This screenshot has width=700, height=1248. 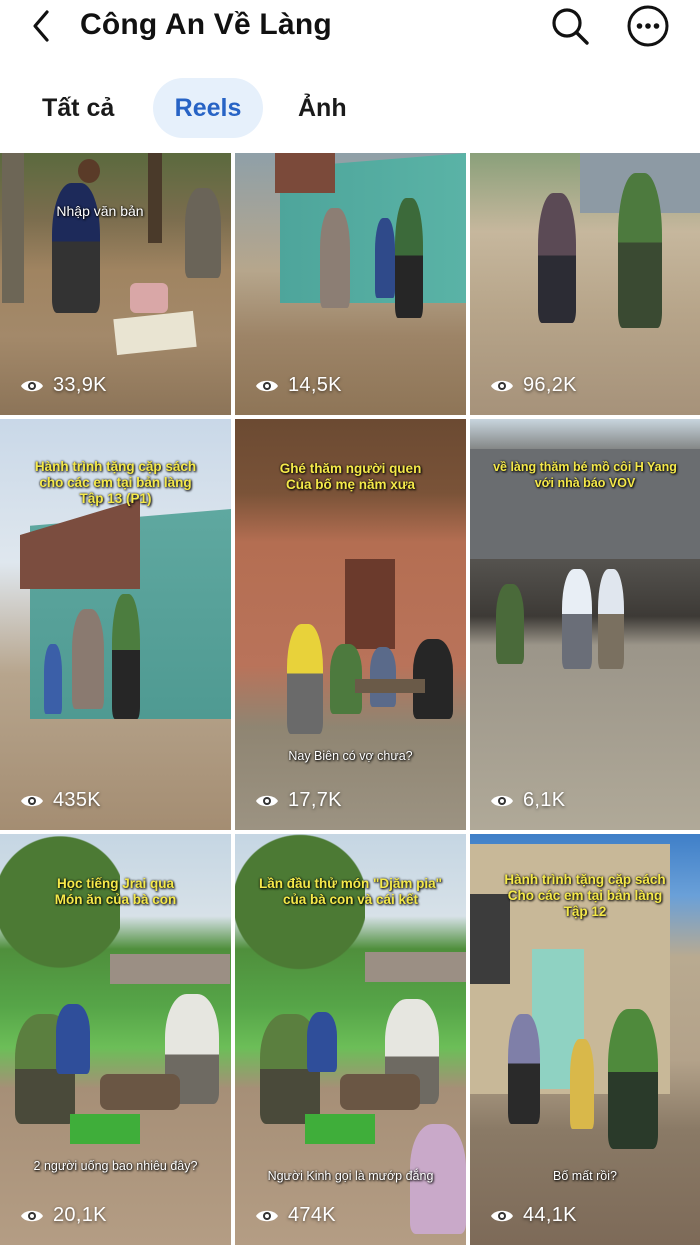 I want to click on view-count-text: 17,7K, so click(x=315, y=800).